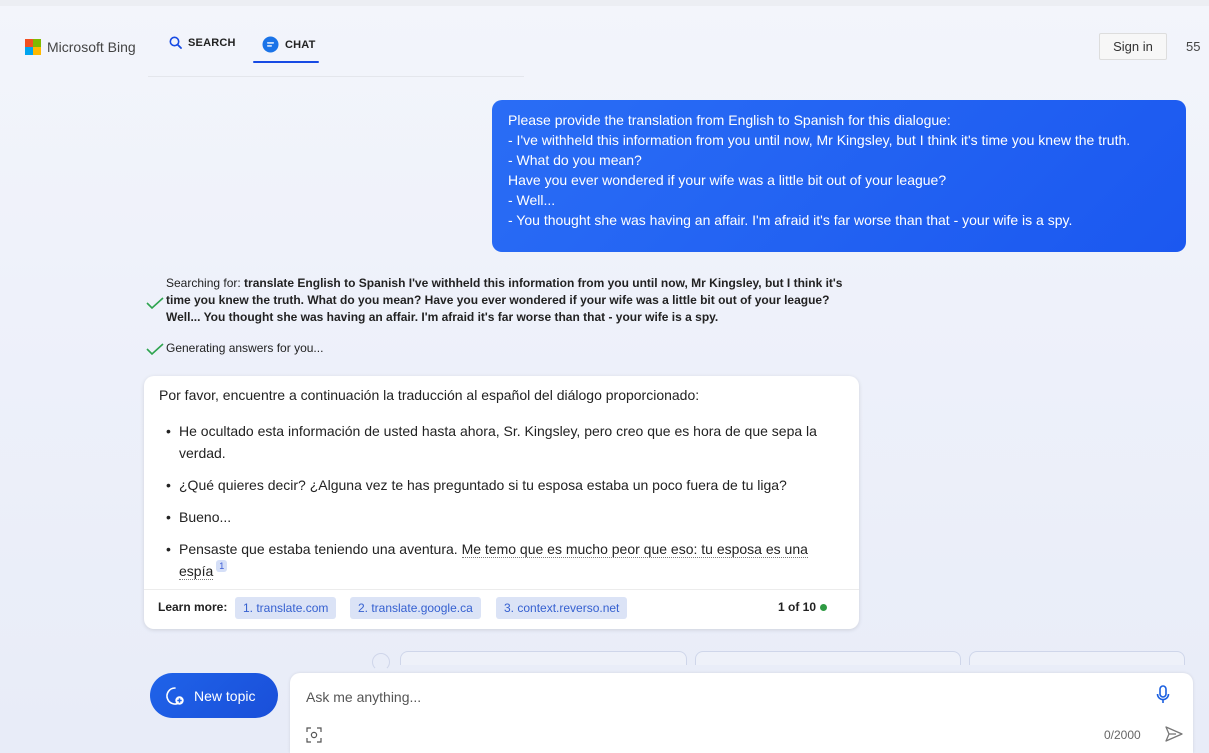 The image size is (1209, 753). I want to click on active-tab-indicator, so click(286, 62).